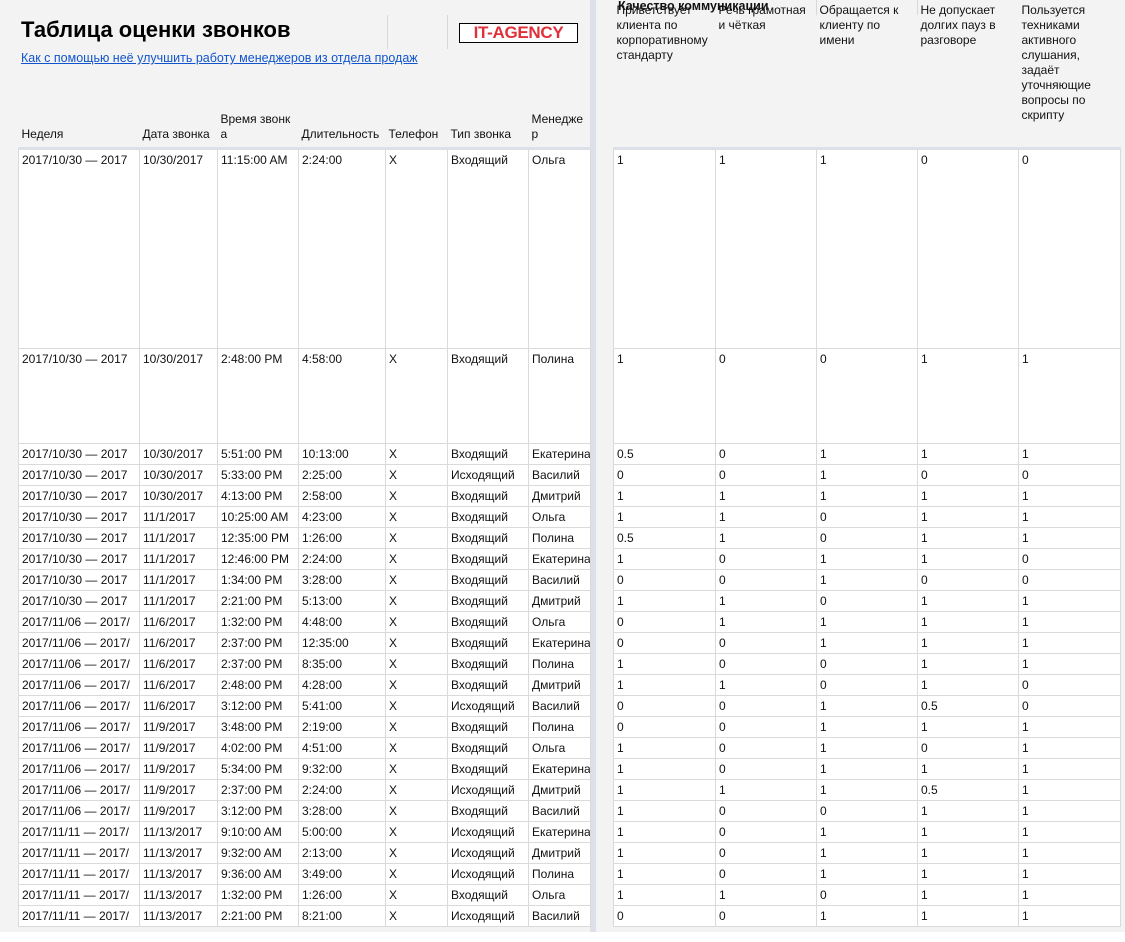 Image resolution: width=1125 pixels, height=942 pixels. Describe the element at coordinates (559, 537) in the screenshot. I see `cell-manager: Полина` at that location.